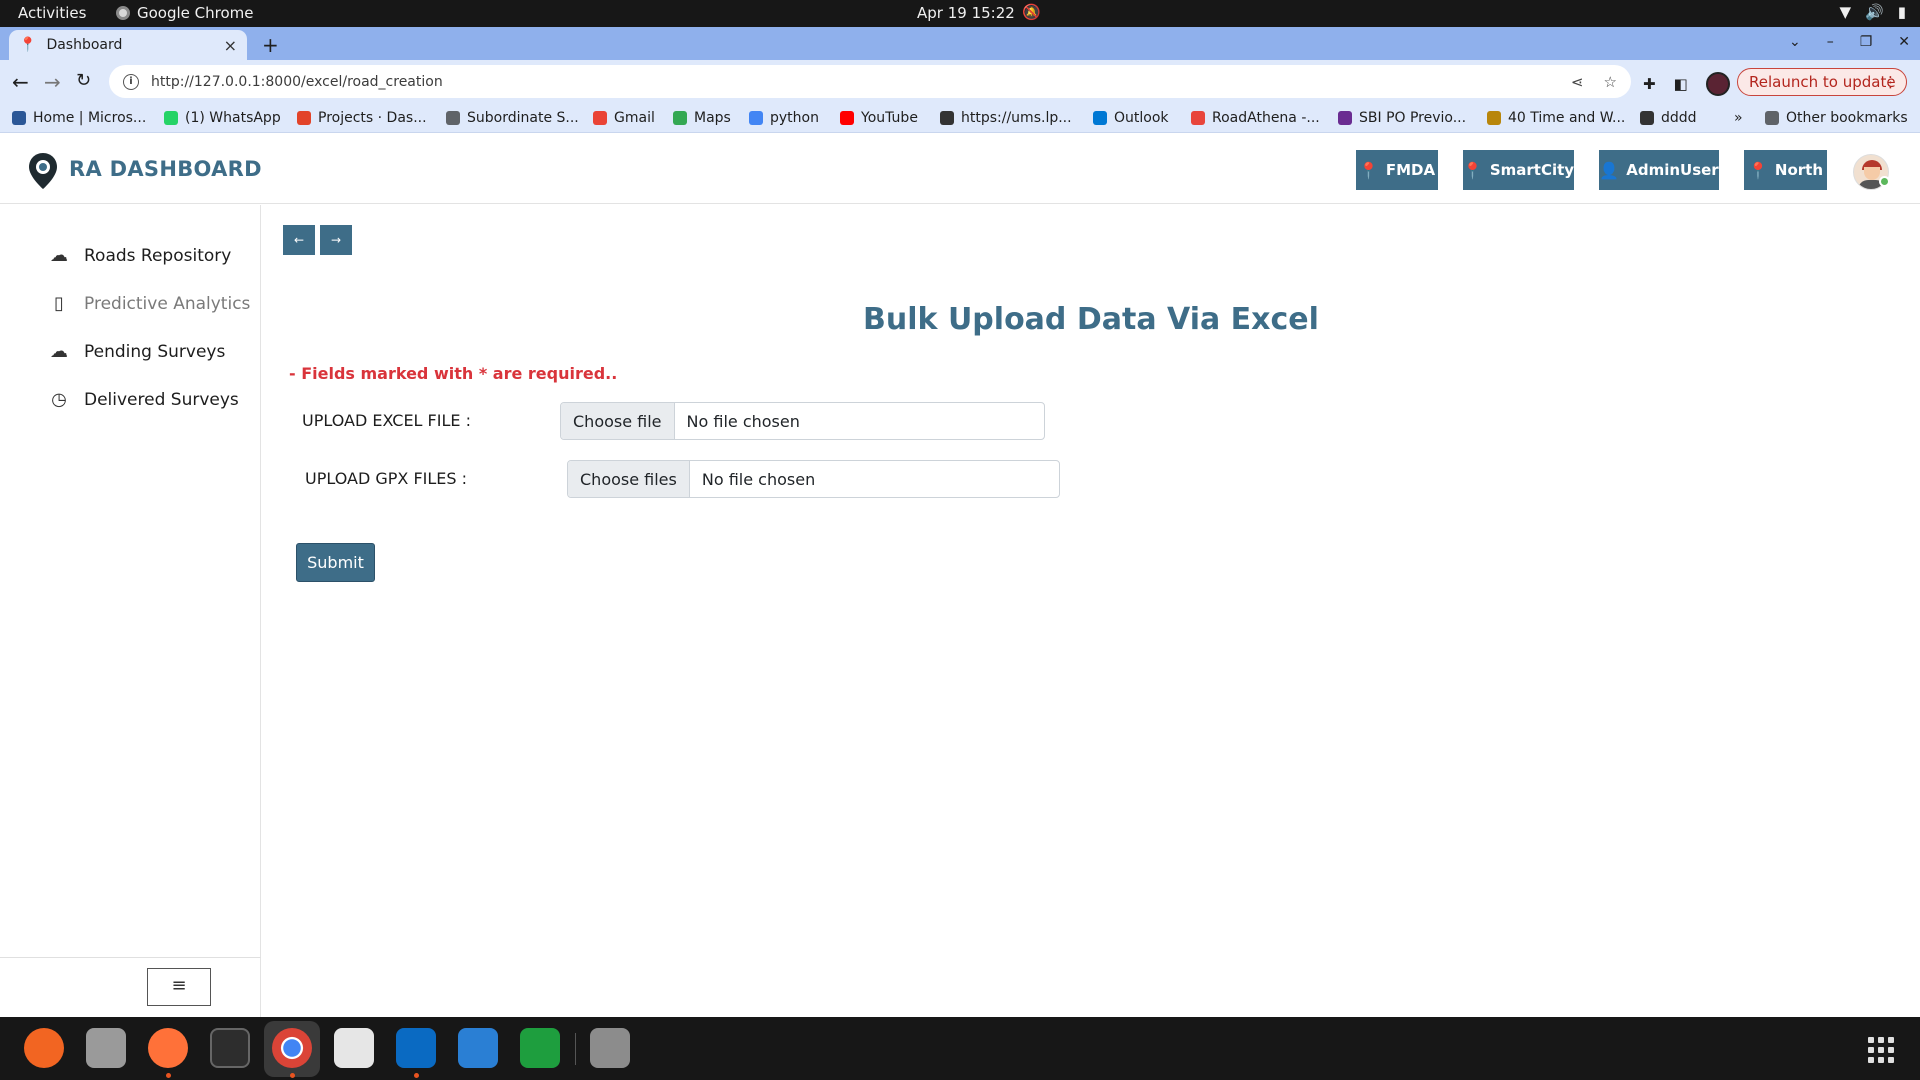  Describe the element at coordinates (802, 421) in the screenshot. I see `excel-file-input: Choose file No file chosen` at that location.